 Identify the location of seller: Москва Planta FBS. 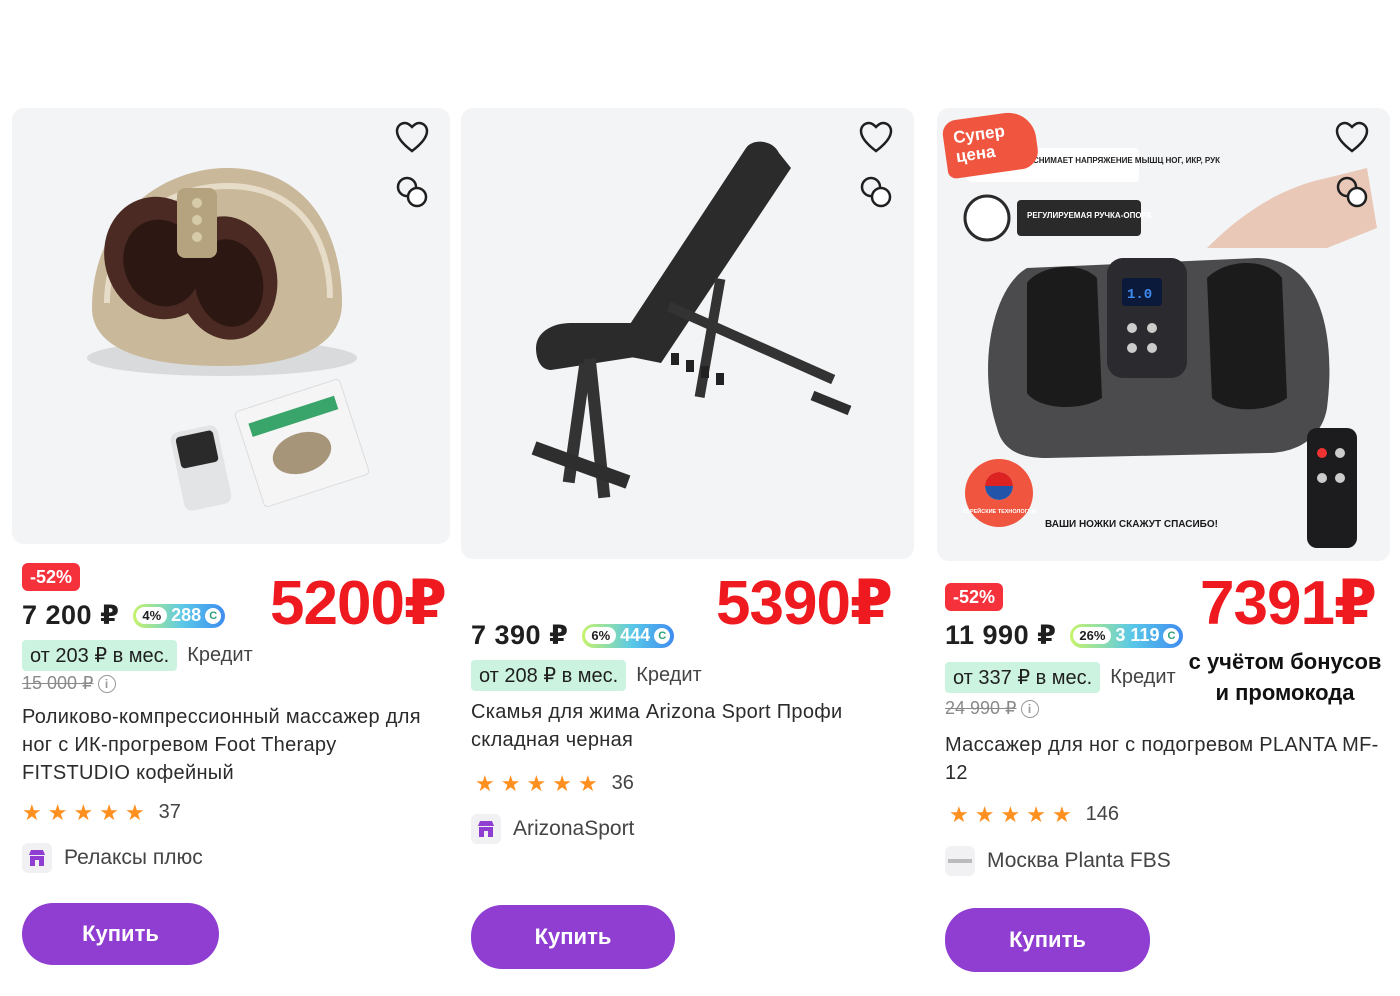
(1058, 861).